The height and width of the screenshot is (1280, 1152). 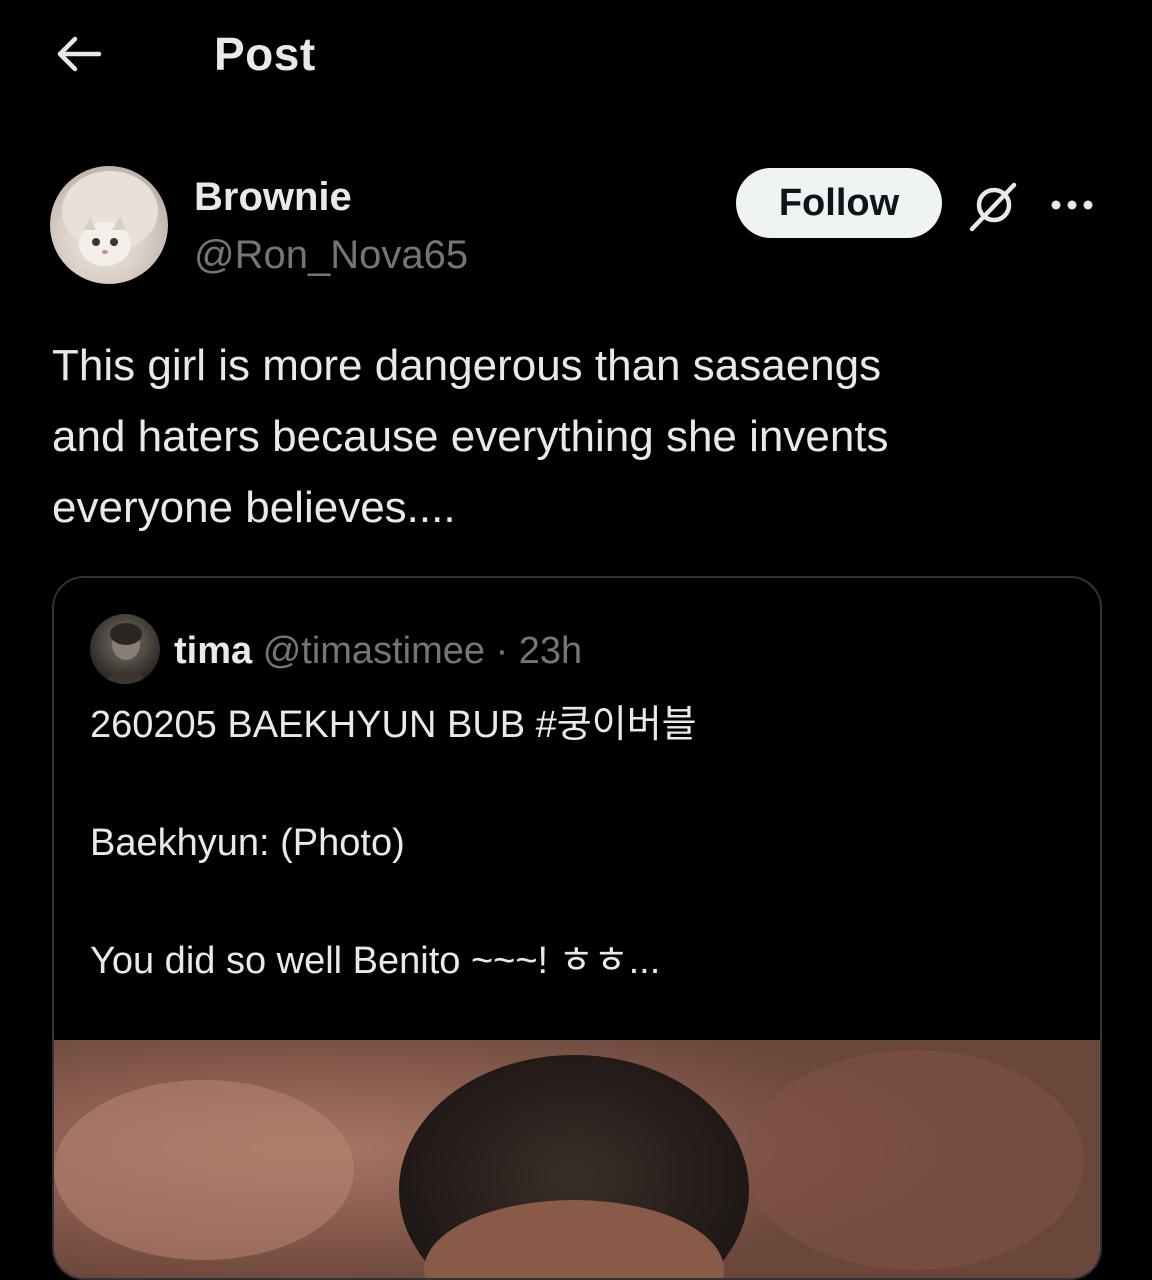 I want to click on quoted-post-time: 23h, so click(x=550, y=651).